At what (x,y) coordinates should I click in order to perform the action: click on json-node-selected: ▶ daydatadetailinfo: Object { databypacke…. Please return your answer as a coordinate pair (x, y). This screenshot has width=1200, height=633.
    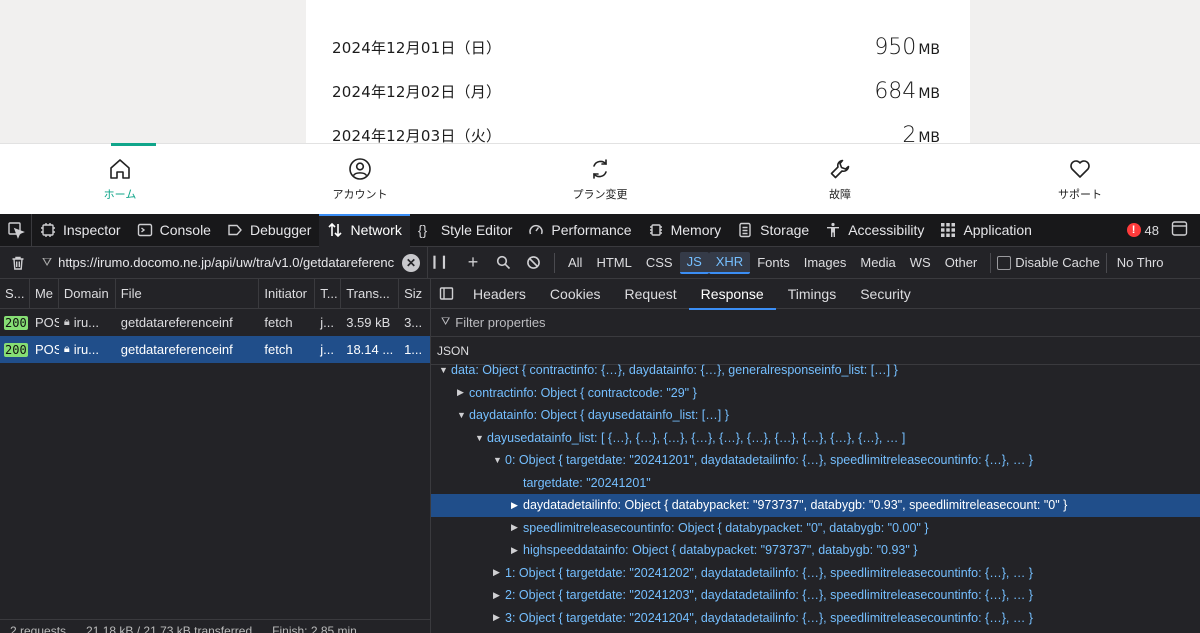
    Looking at the image, I should click on (815, 505).